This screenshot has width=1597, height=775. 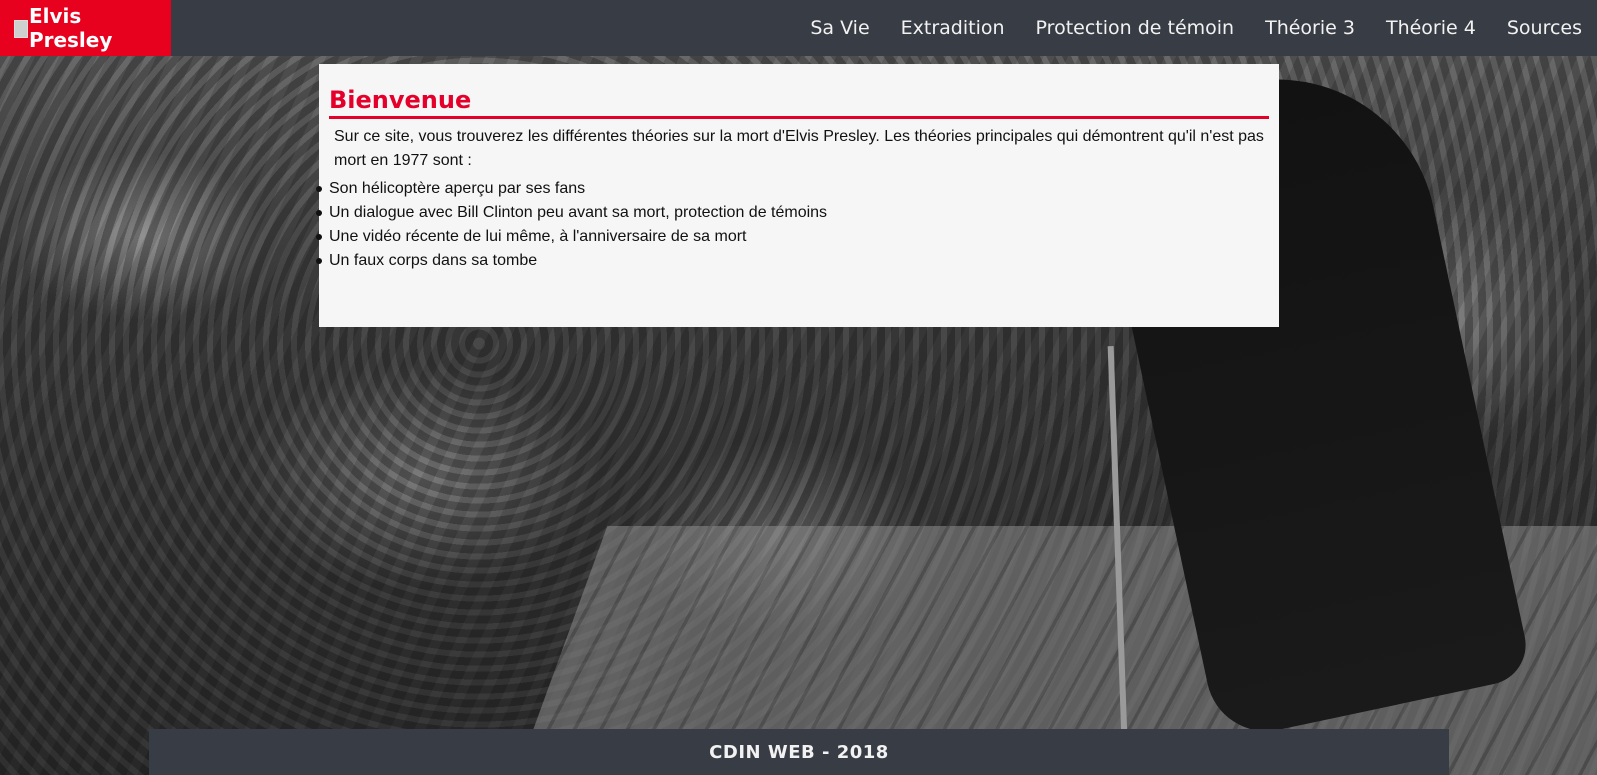 What do you see at coordinates (1309, 28) in the screenshot?
I see `nav-item-theorie-3: Théorie 3` at bounding box center [1309, 28].